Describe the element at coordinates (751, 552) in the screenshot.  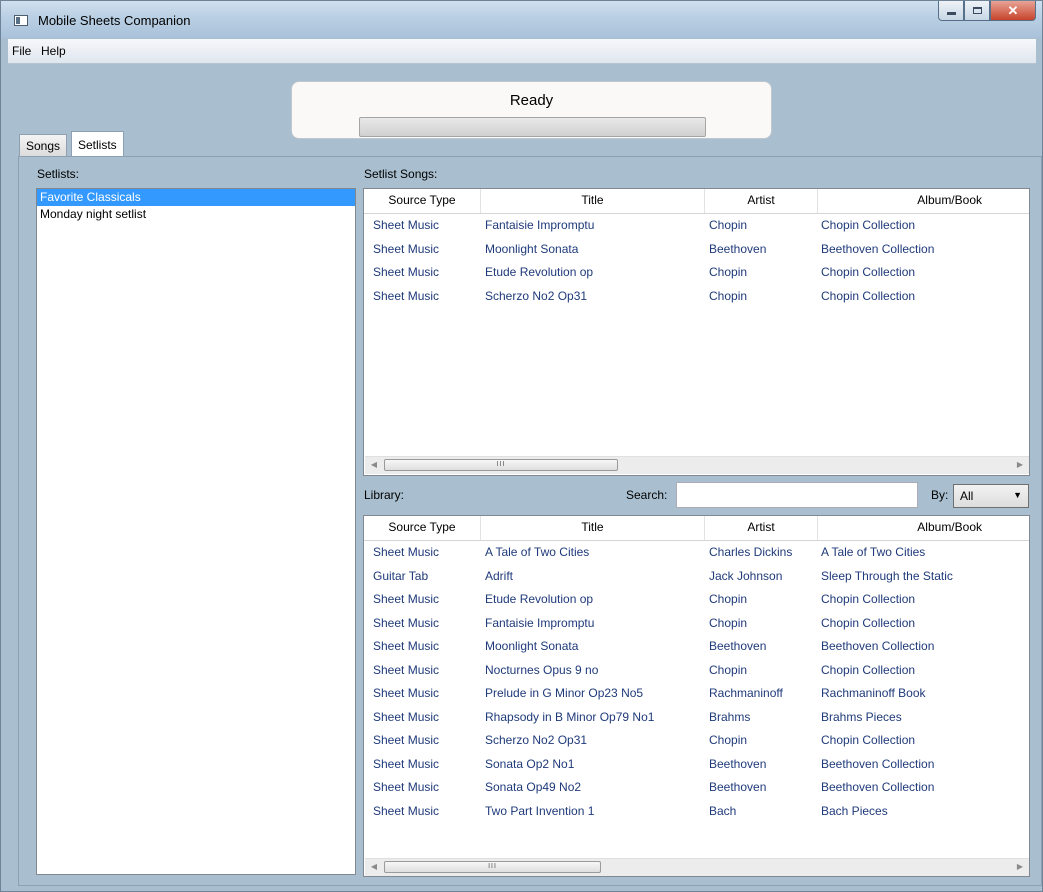
I see `artist-cell: Charles Dickins` at that location.